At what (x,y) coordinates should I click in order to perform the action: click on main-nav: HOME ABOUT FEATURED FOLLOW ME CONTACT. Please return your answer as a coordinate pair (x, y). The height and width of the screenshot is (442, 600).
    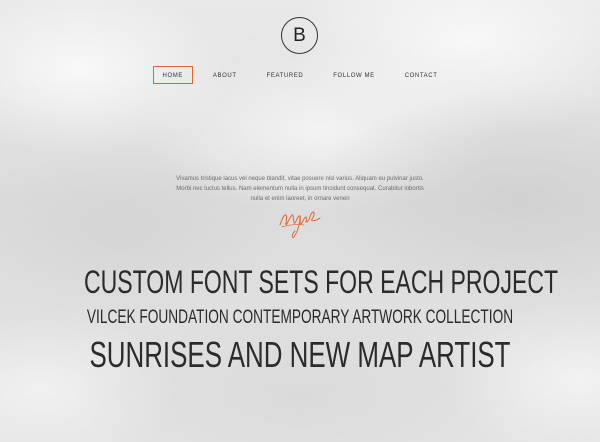
    Looking at the image, I should click on (300, 75).